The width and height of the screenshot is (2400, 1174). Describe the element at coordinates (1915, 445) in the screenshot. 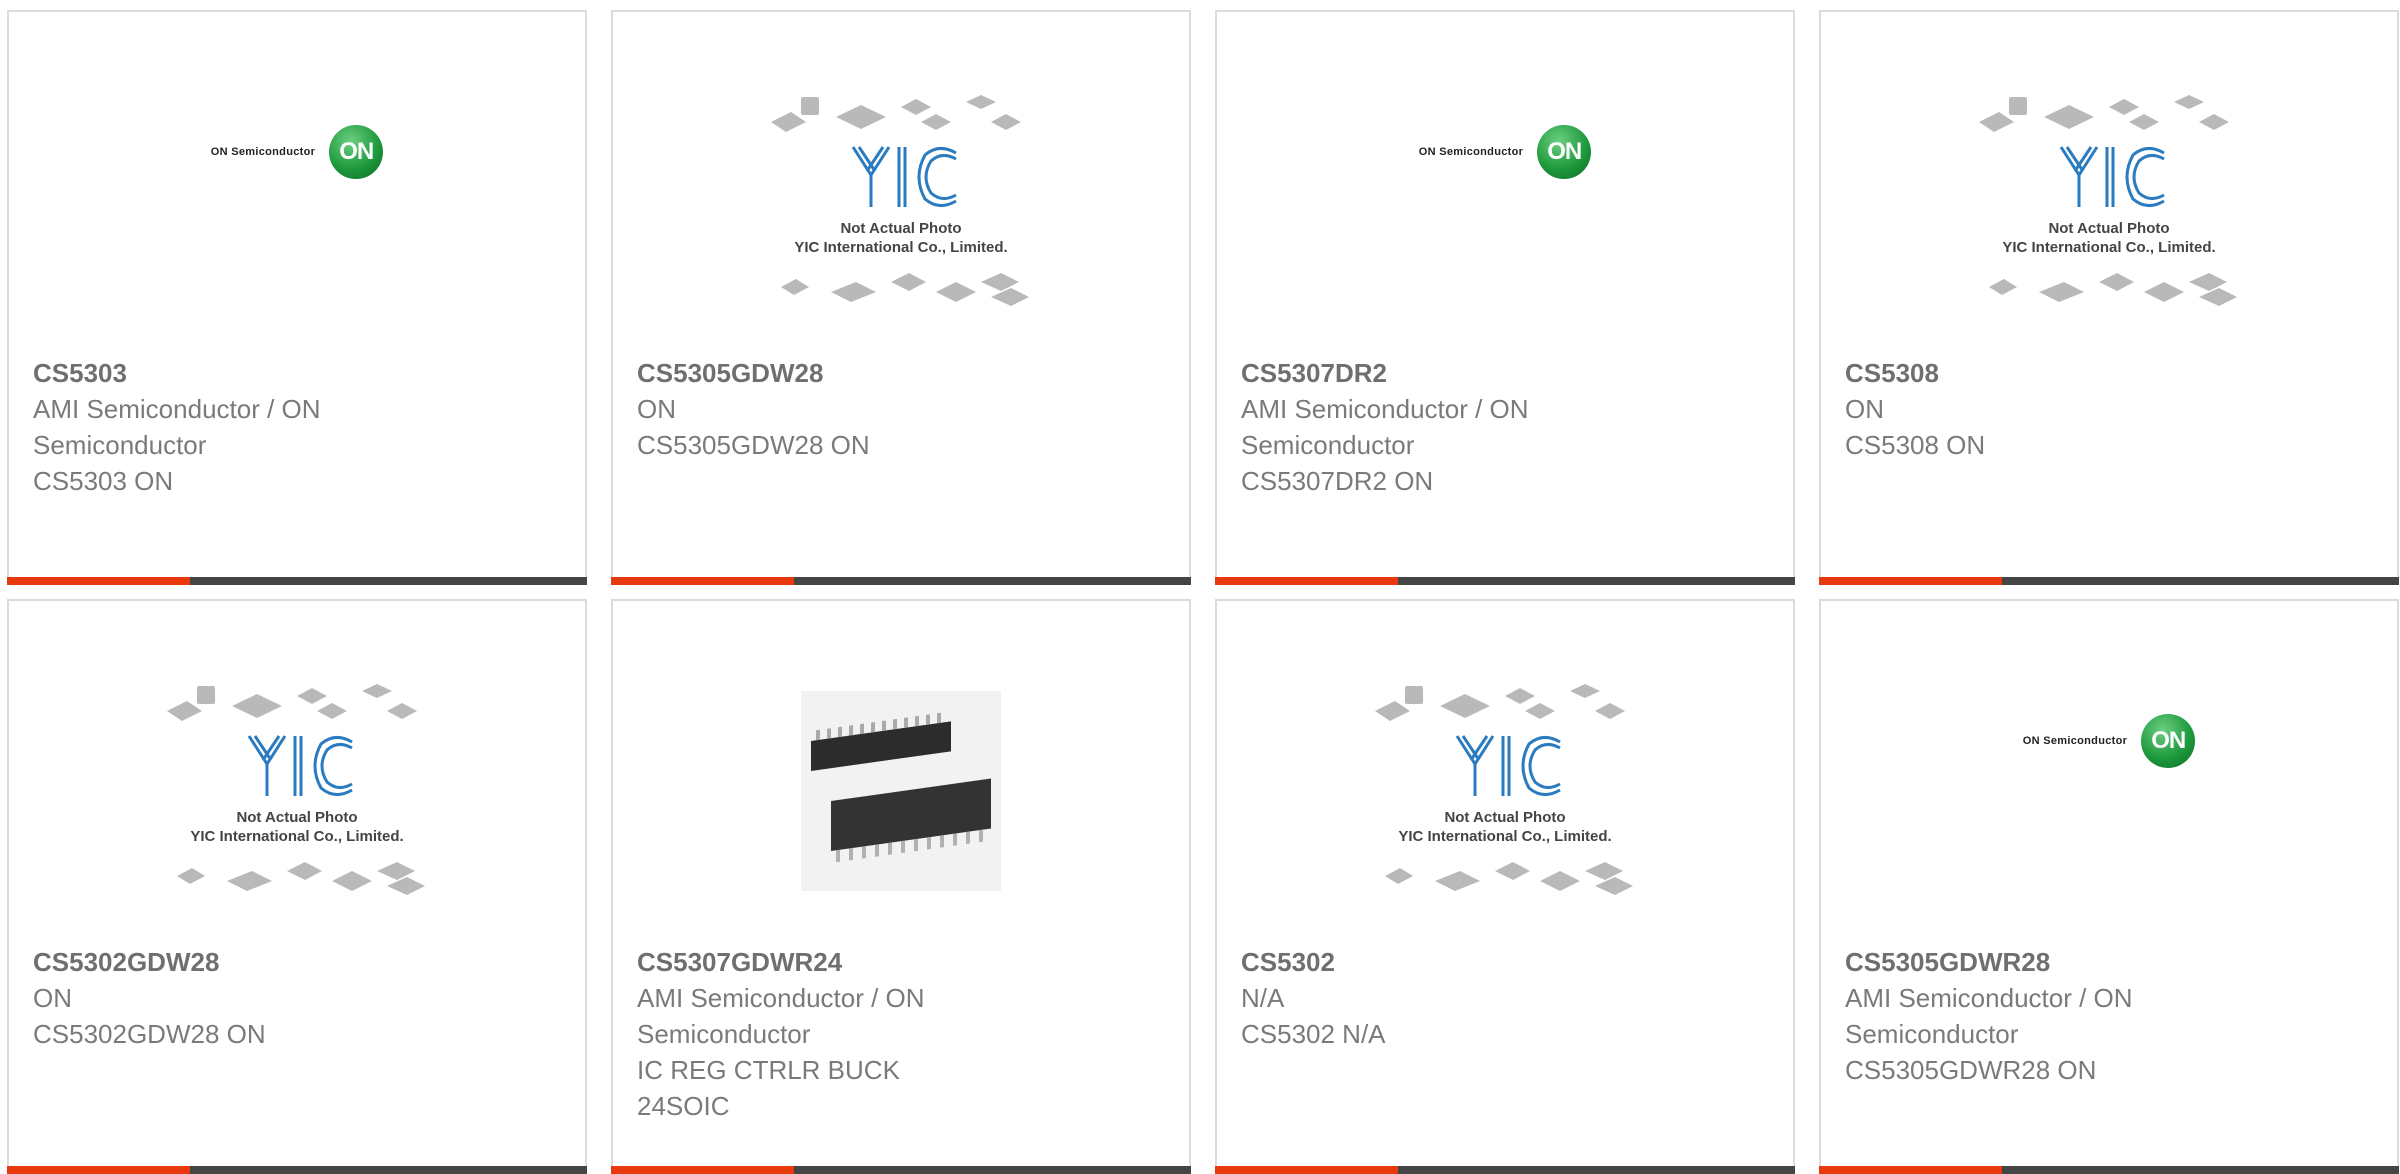

I see `description: CS5308 ON` at that location.